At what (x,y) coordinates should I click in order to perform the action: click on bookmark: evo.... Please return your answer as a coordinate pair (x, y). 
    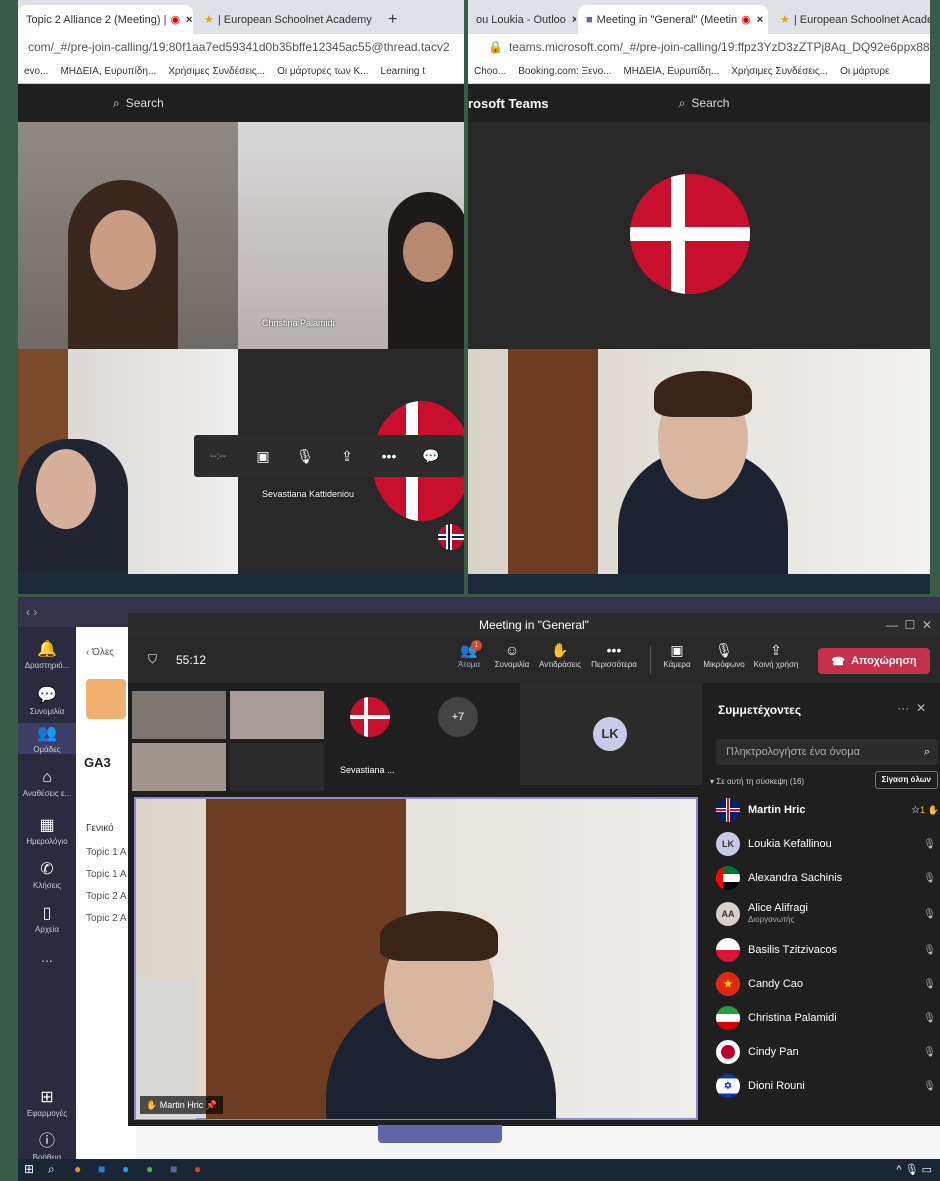
    Looking at the image, I should click on (36, 71).